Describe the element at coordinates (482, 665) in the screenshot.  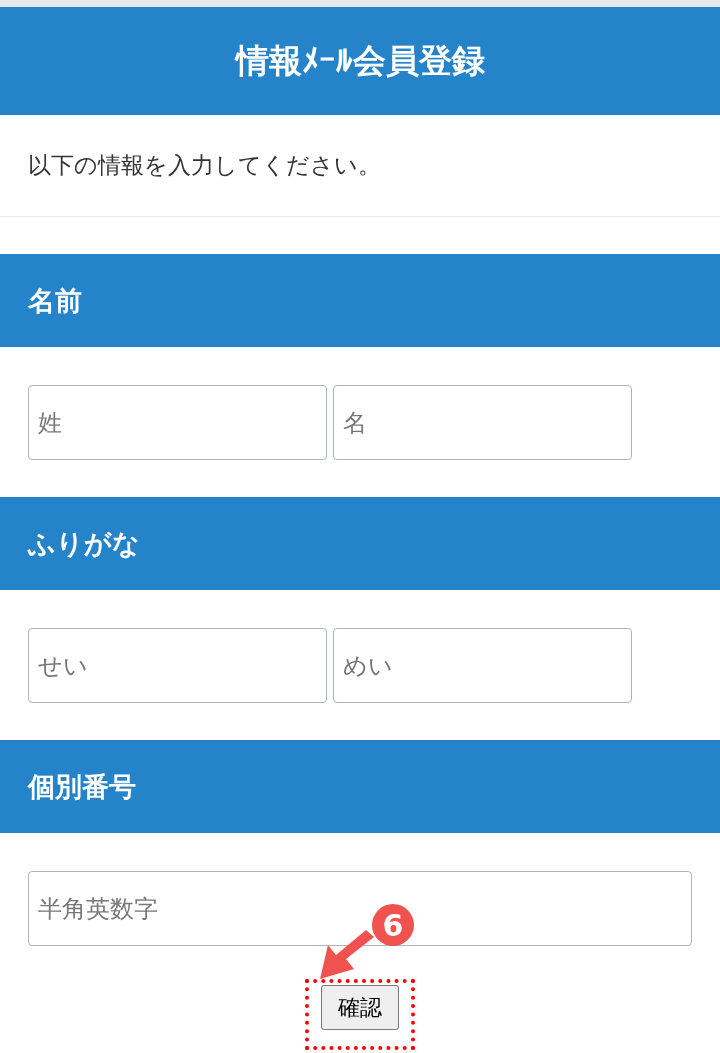
I see `input-field: めい` at that location.